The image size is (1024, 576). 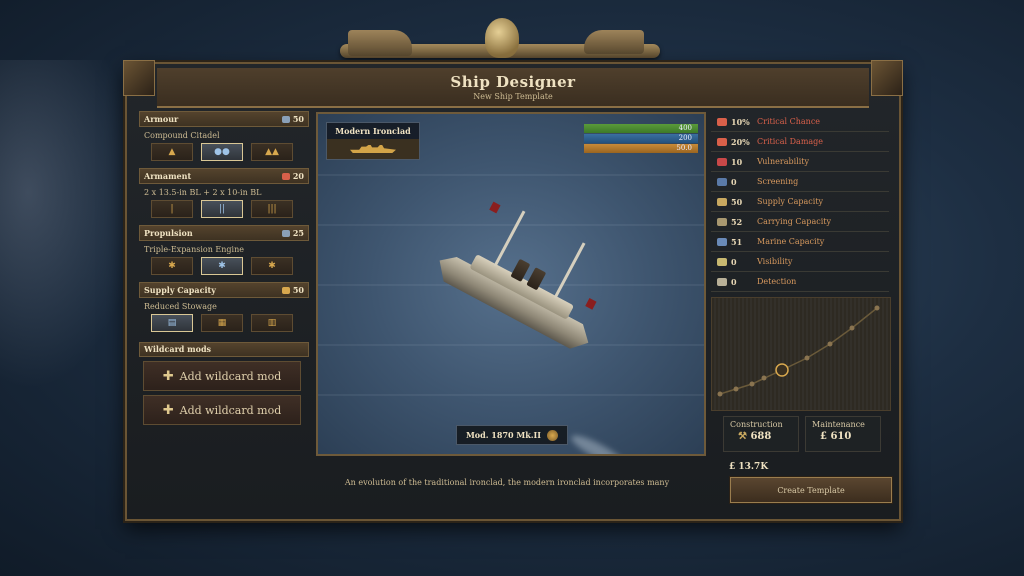 I want to click on stat-supply-capacity: 50 Supply Capacity, so click(x=800, y=202).